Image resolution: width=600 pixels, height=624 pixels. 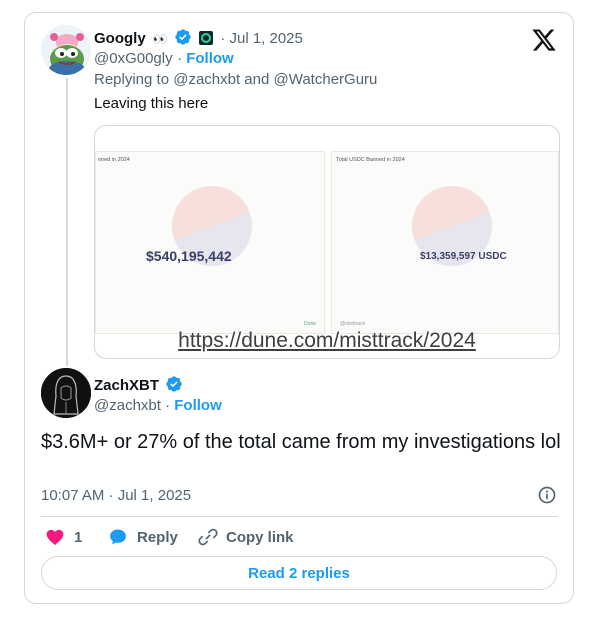 What do you see at coordinates (299, 573) in the screenshot?
I see `read-replies-button: Read 2 replies` at bounding box center [299, 573].